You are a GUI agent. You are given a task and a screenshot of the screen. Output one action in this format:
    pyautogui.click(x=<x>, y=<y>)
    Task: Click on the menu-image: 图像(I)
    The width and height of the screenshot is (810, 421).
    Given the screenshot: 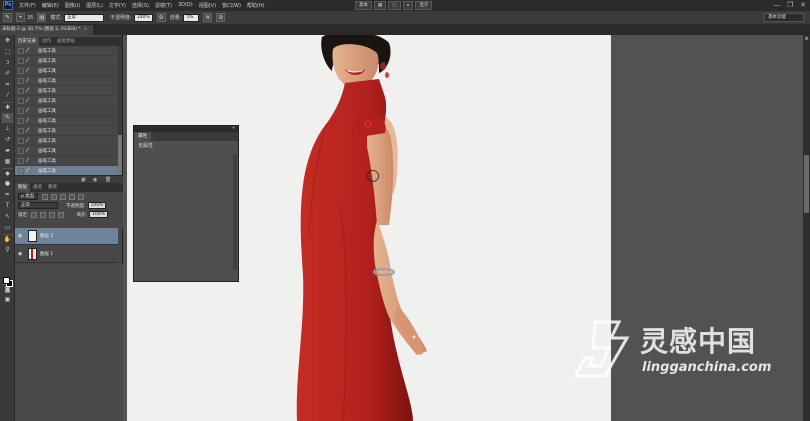 What is the action you would take?
    pyautogui.click(x=72, y=5)
    